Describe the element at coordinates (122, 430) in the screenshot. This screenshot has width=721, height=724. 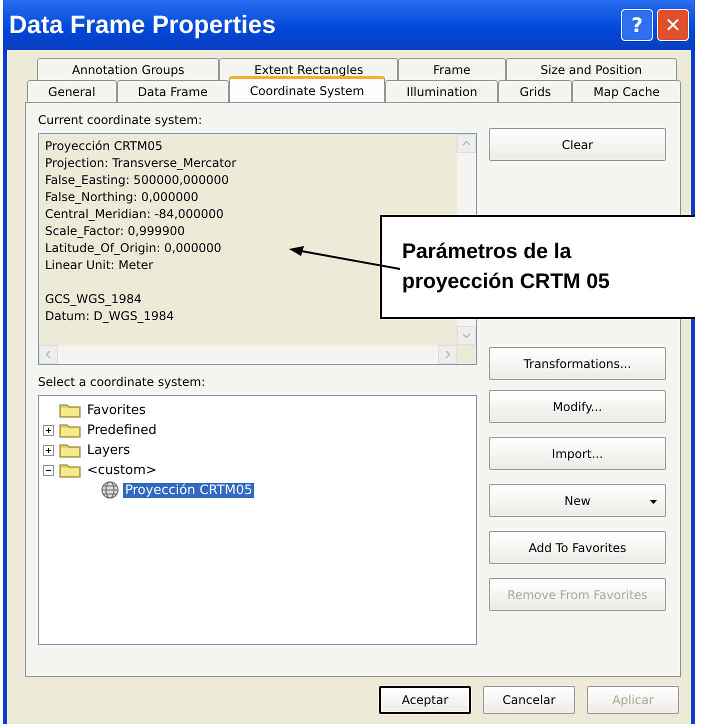
I see `tree-item: Predefined` at that location.